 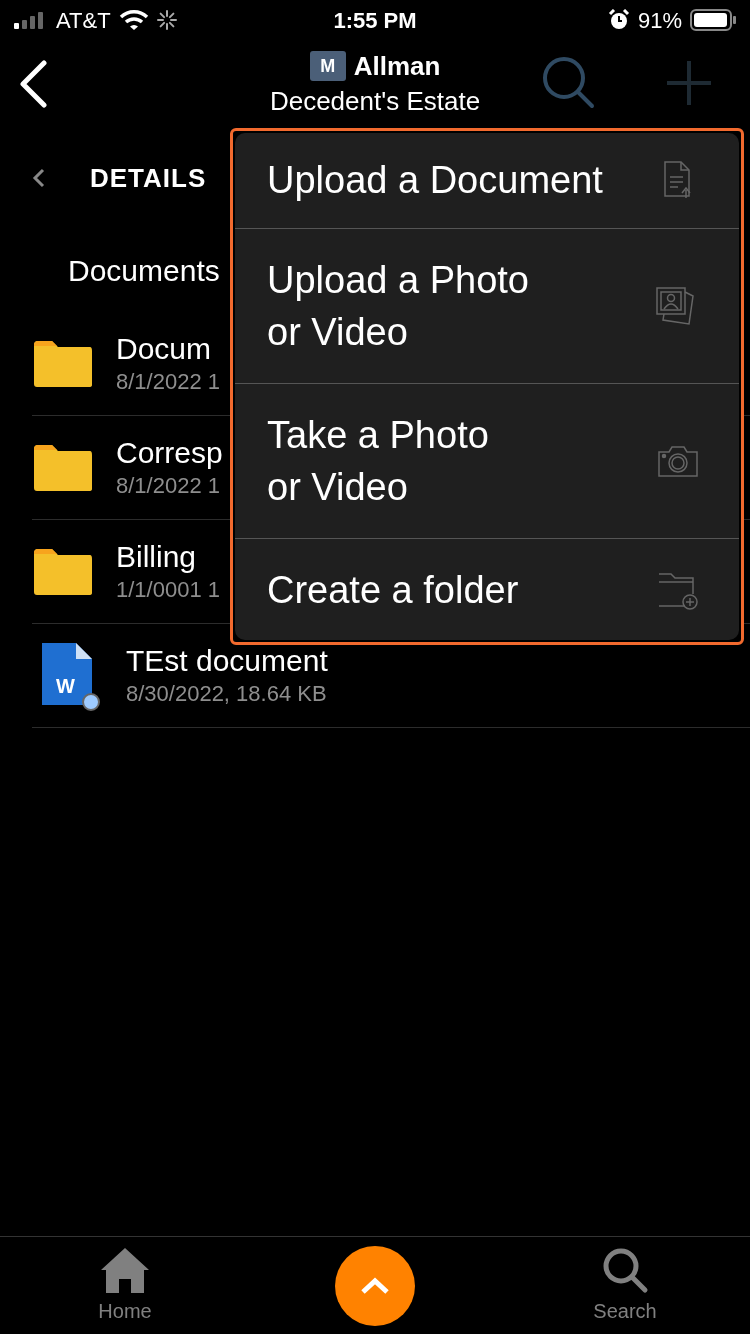 What do you see at coordinates (148, 178) in the screenshot?
I see `section-title: DETAILS` at bounding box center [148, 178].